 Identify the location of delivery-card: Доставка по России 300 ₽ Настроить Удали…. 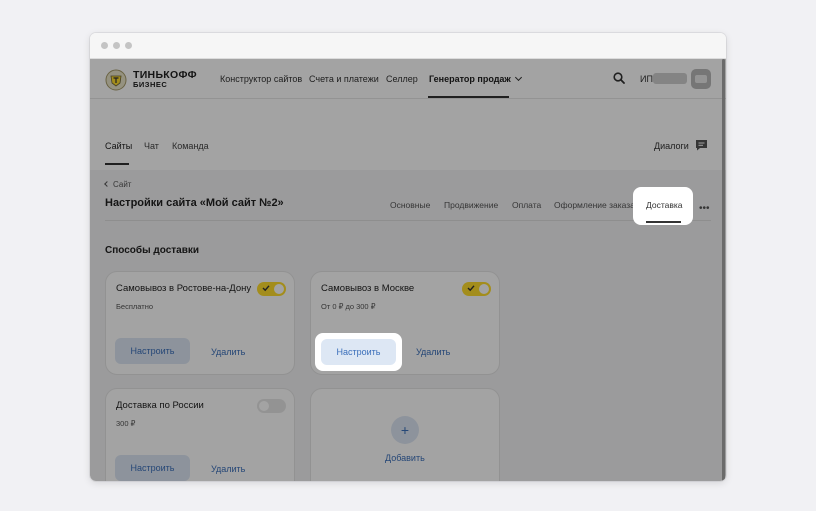
(200, 434).